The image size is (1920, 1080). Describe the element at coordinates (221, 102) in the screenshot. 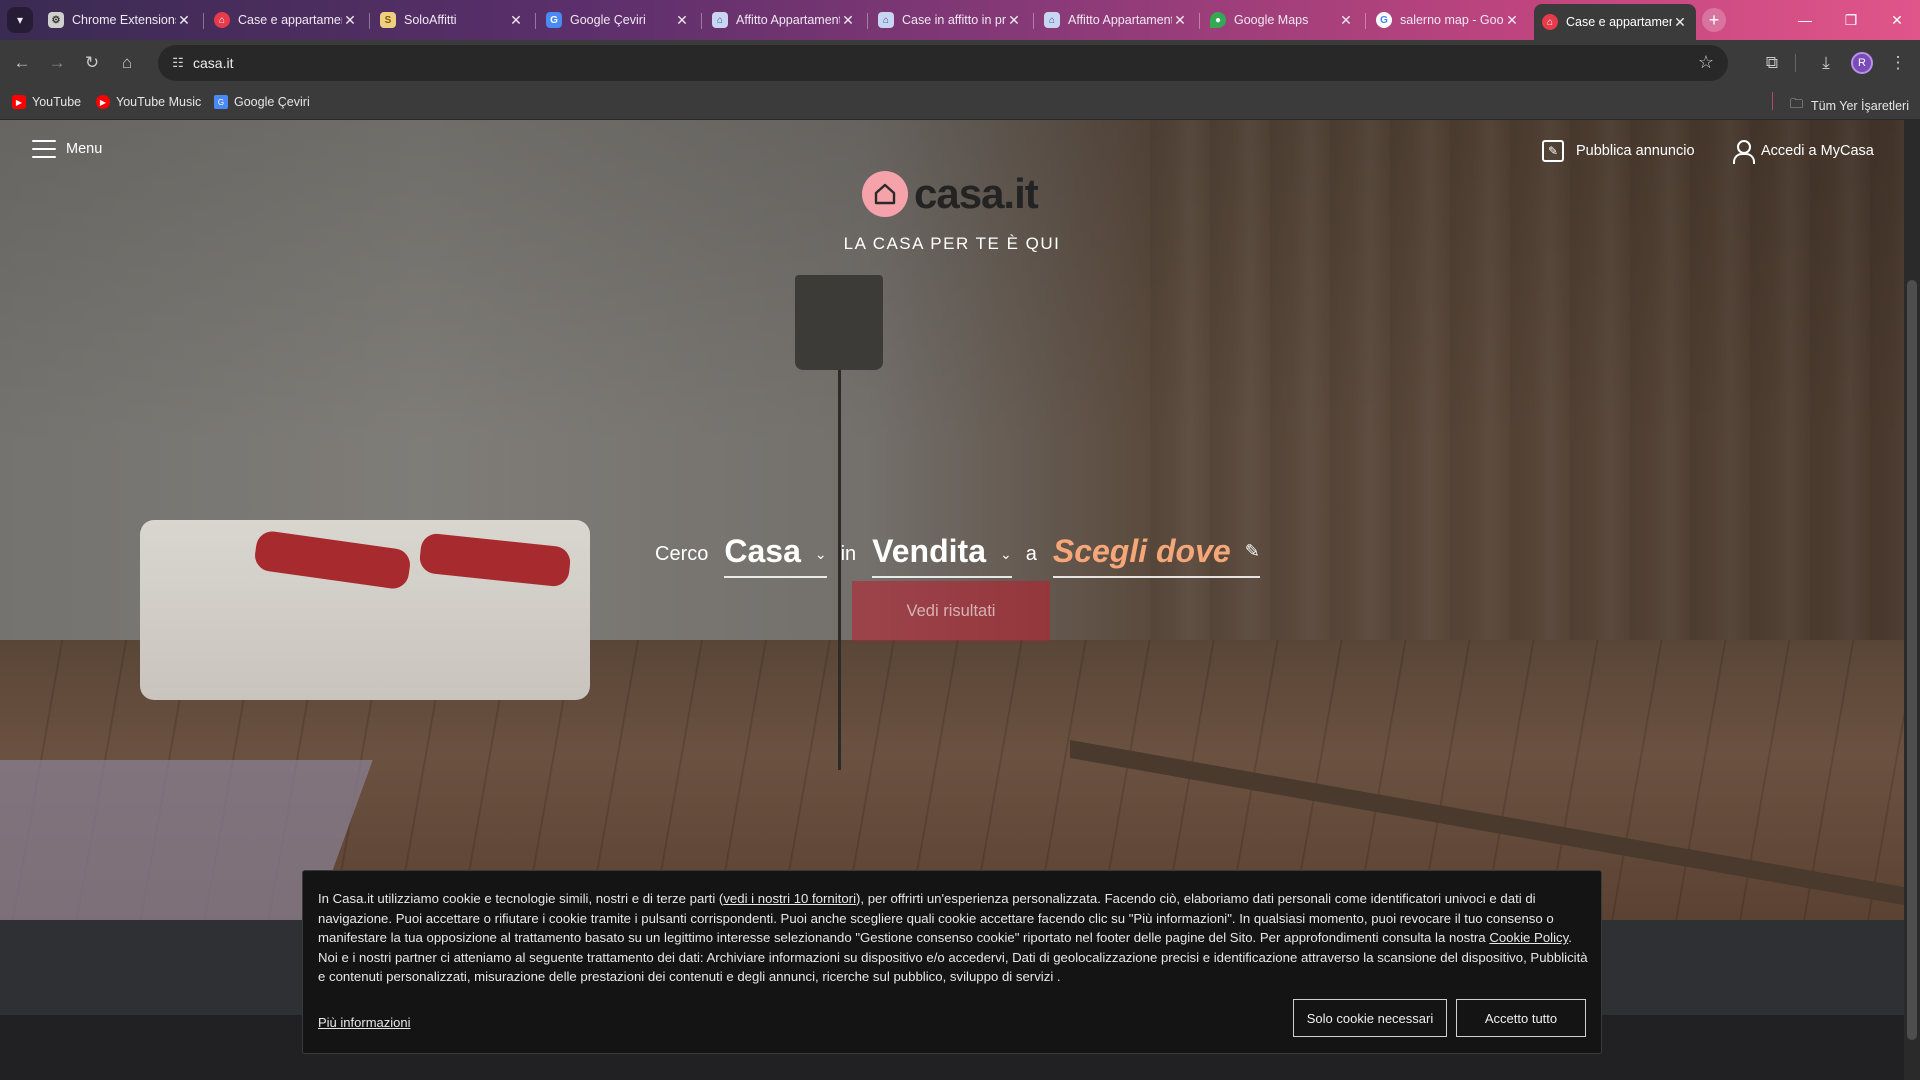

I see `translate-icon: G` at that location.